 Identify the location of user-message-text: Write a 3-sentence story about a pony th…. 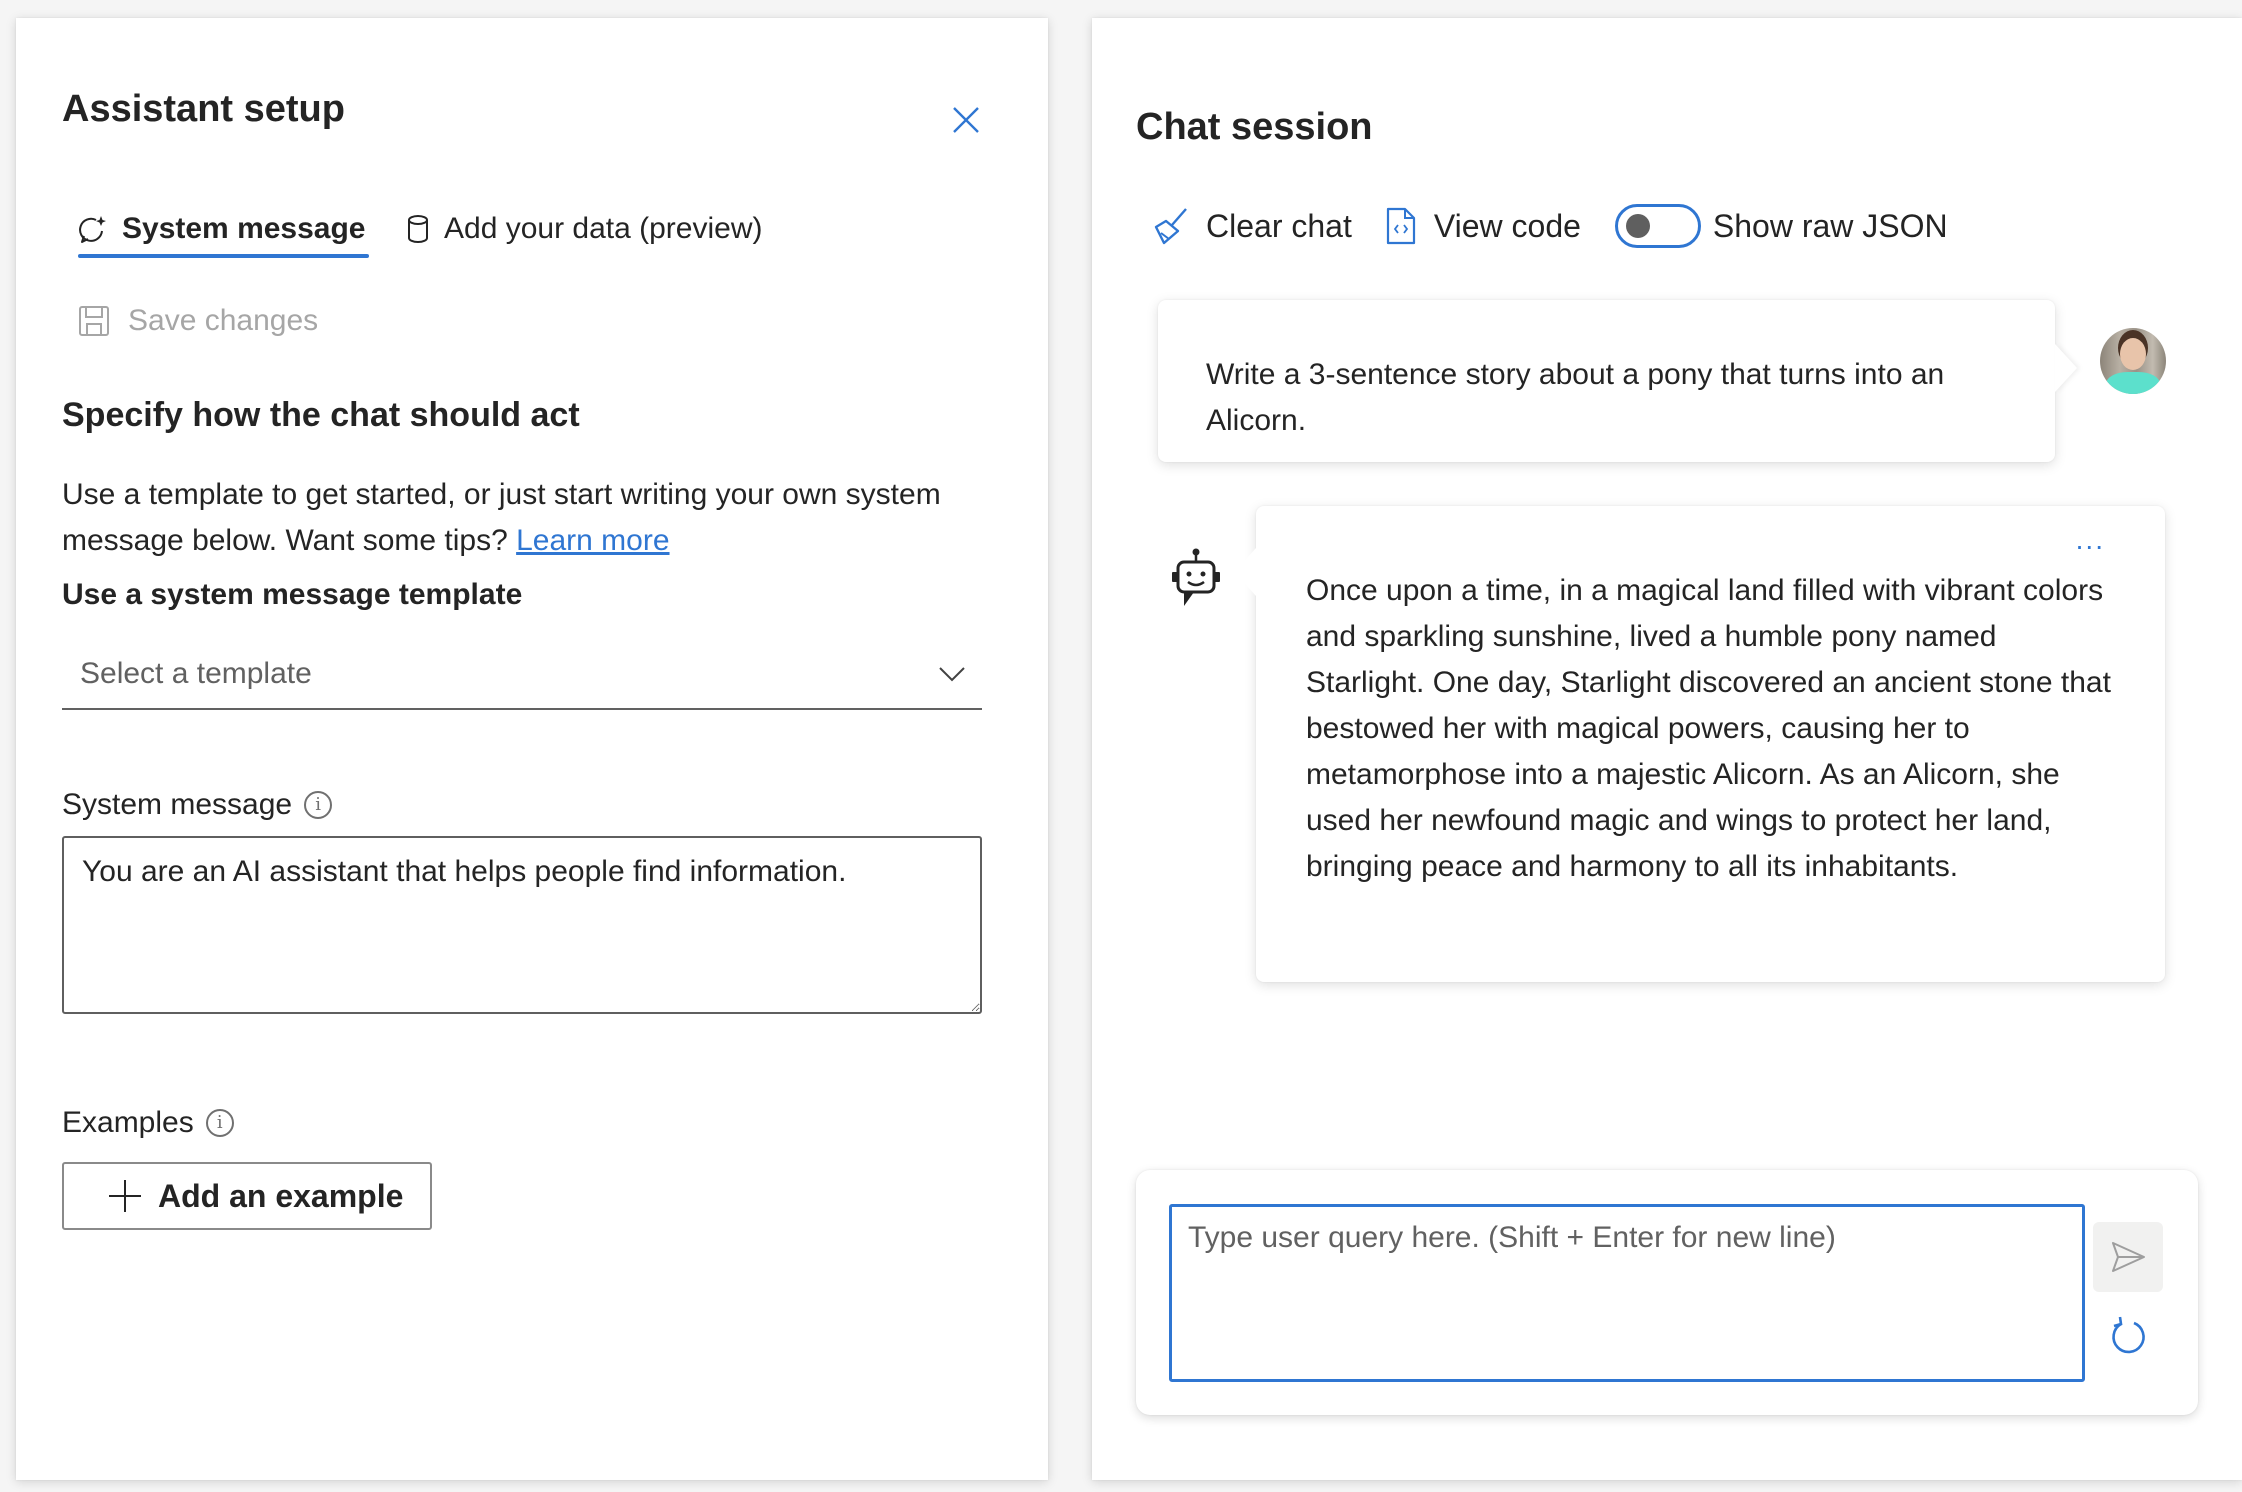
(1575, 397).